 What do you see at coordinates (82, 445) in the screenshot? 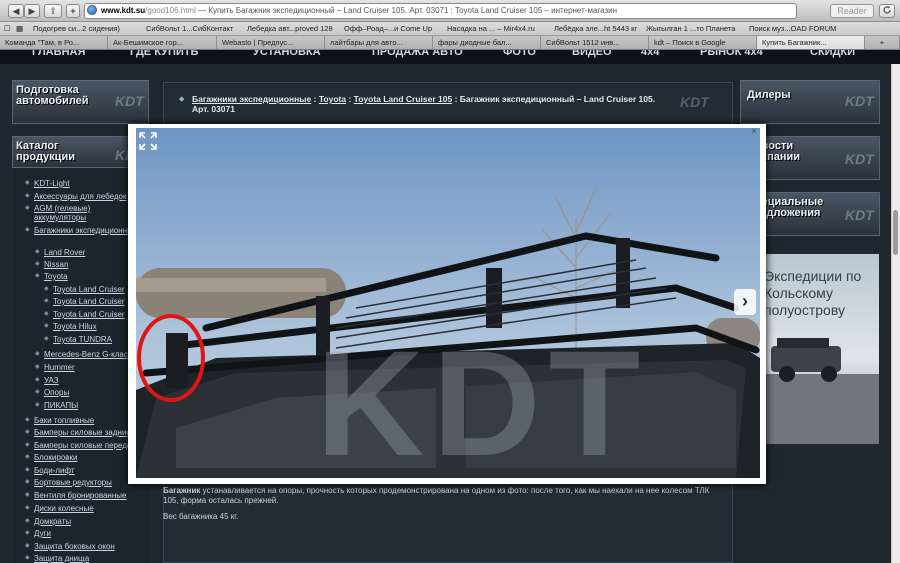
I see `catalog-item: Бамперы силовые передние` at bounding box center [82, 445].